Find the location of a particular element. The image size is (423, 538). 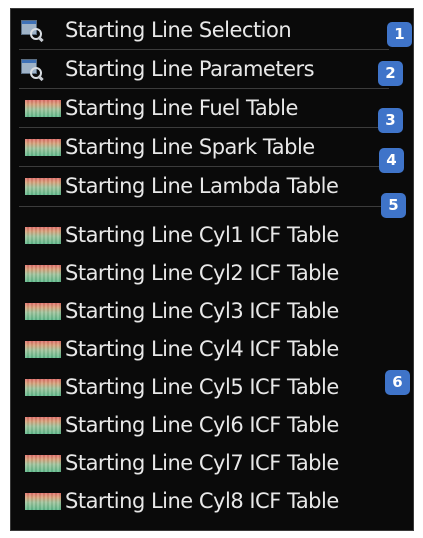

menu-item-starting-line-cyl5-icf-table: Starting Line Cyl5 ICF Table is located at coordinates (175, 387).